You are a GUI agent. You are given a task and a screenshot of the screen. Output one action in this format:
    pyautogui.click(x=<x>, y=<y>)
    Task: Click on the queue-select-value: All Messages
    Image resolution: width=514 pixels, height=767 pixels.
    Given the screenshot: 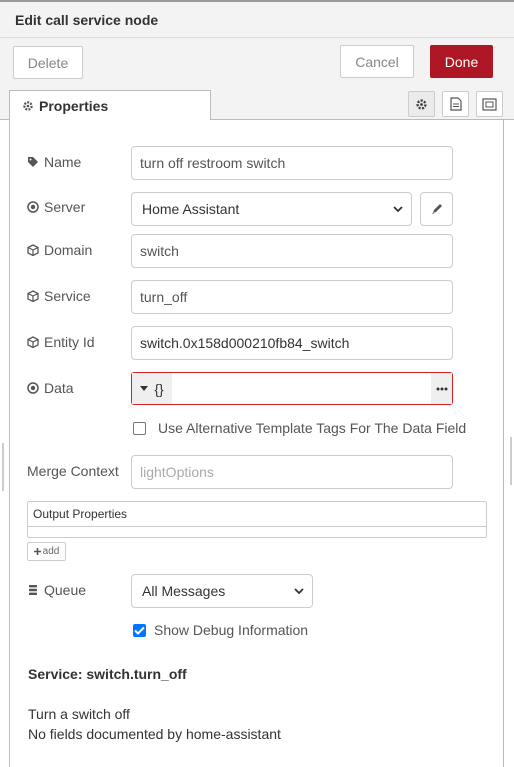 What is the action you would take?
    pyautogui.click(x=184, y=591)
    